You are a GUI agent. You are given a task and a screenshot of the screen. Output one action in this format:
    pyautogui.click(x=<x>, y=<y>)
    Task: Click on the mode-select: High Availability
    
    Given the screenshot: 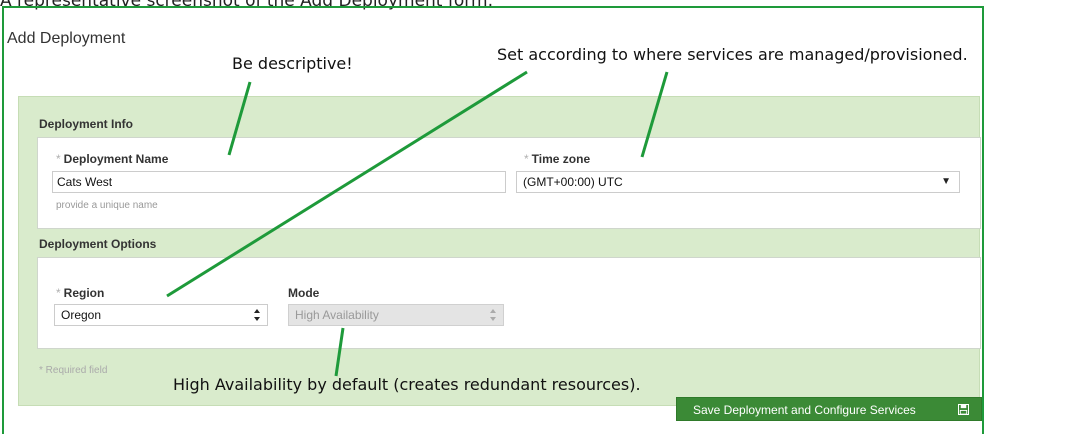 What is the action you would take?
    pyautogui.click(x=396, y=315)
    